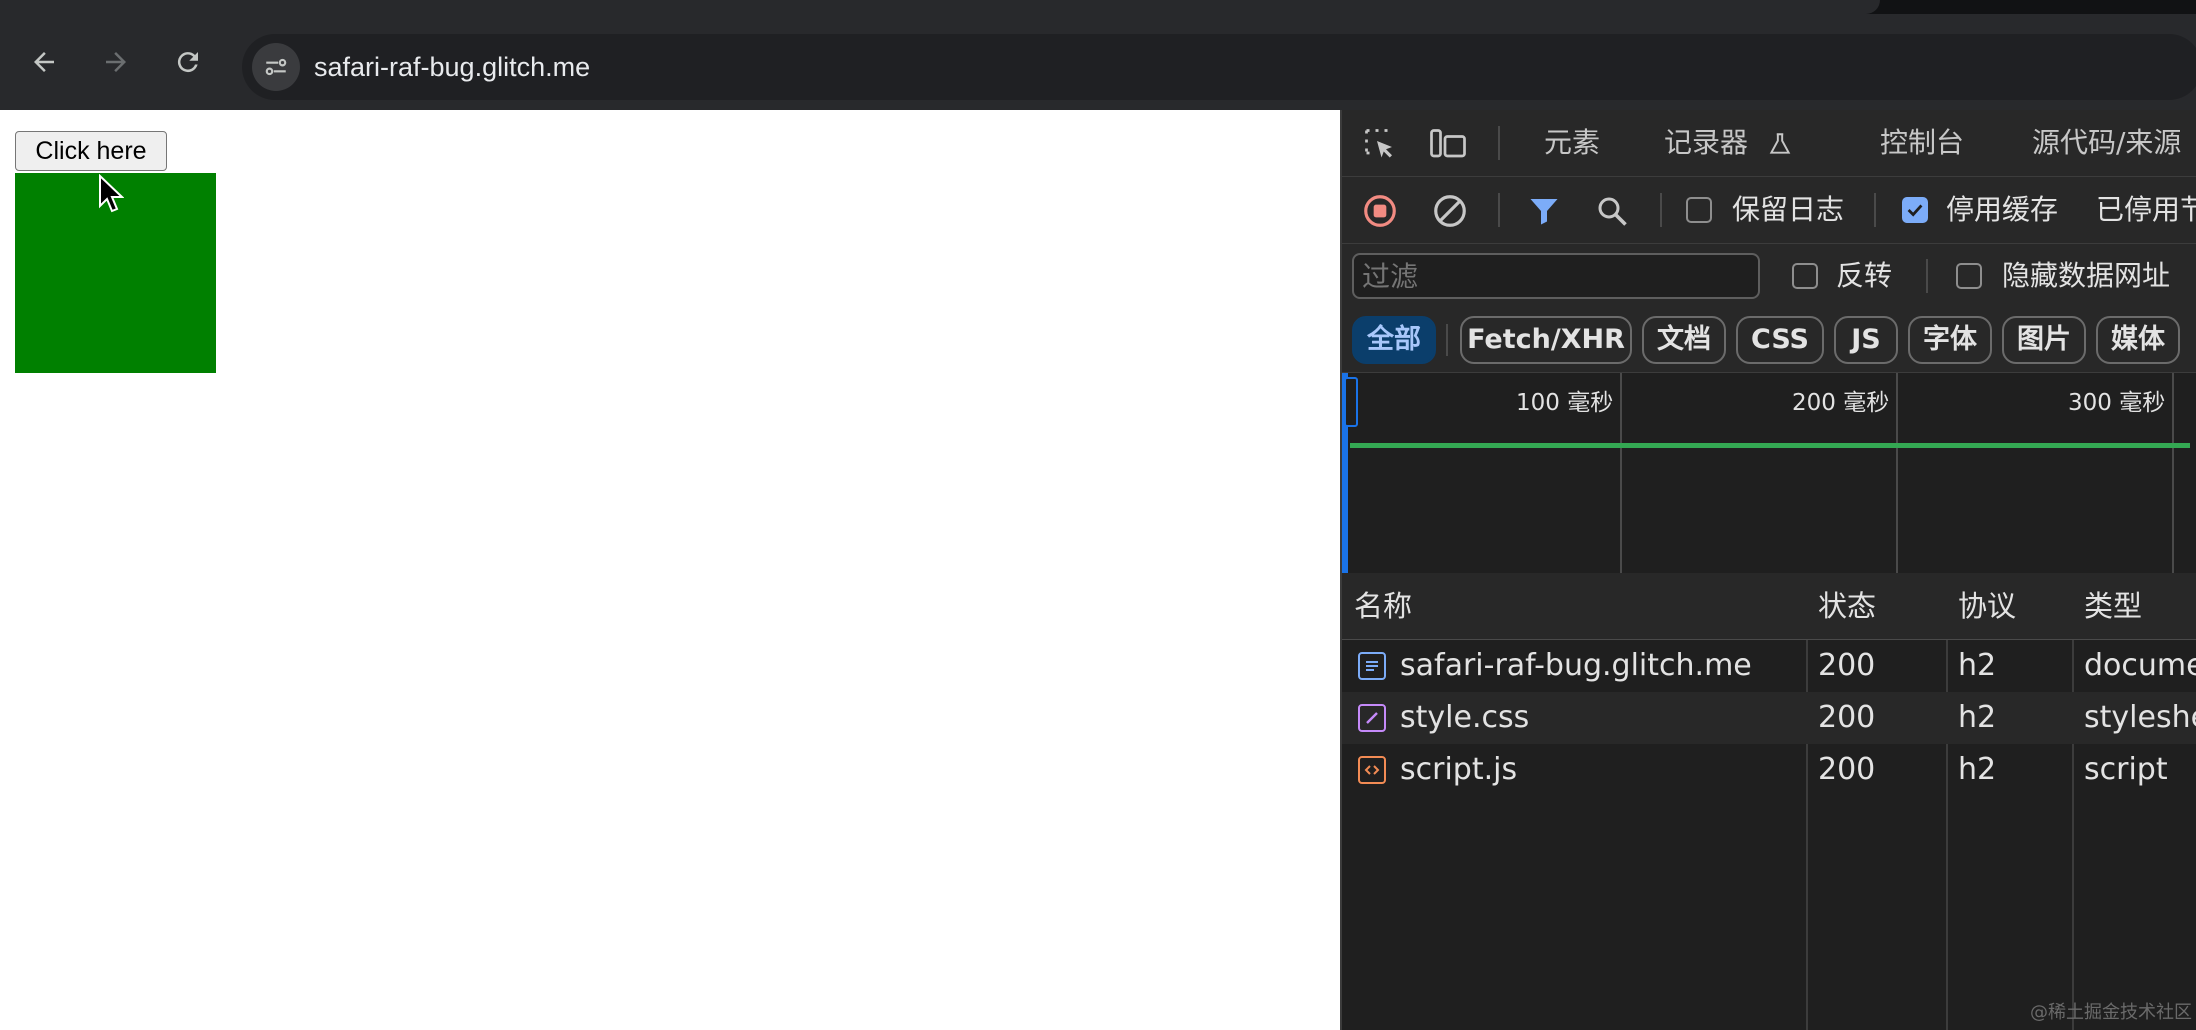  I want to click on preserve-log-label: 保留日志, so click(1788, 209).